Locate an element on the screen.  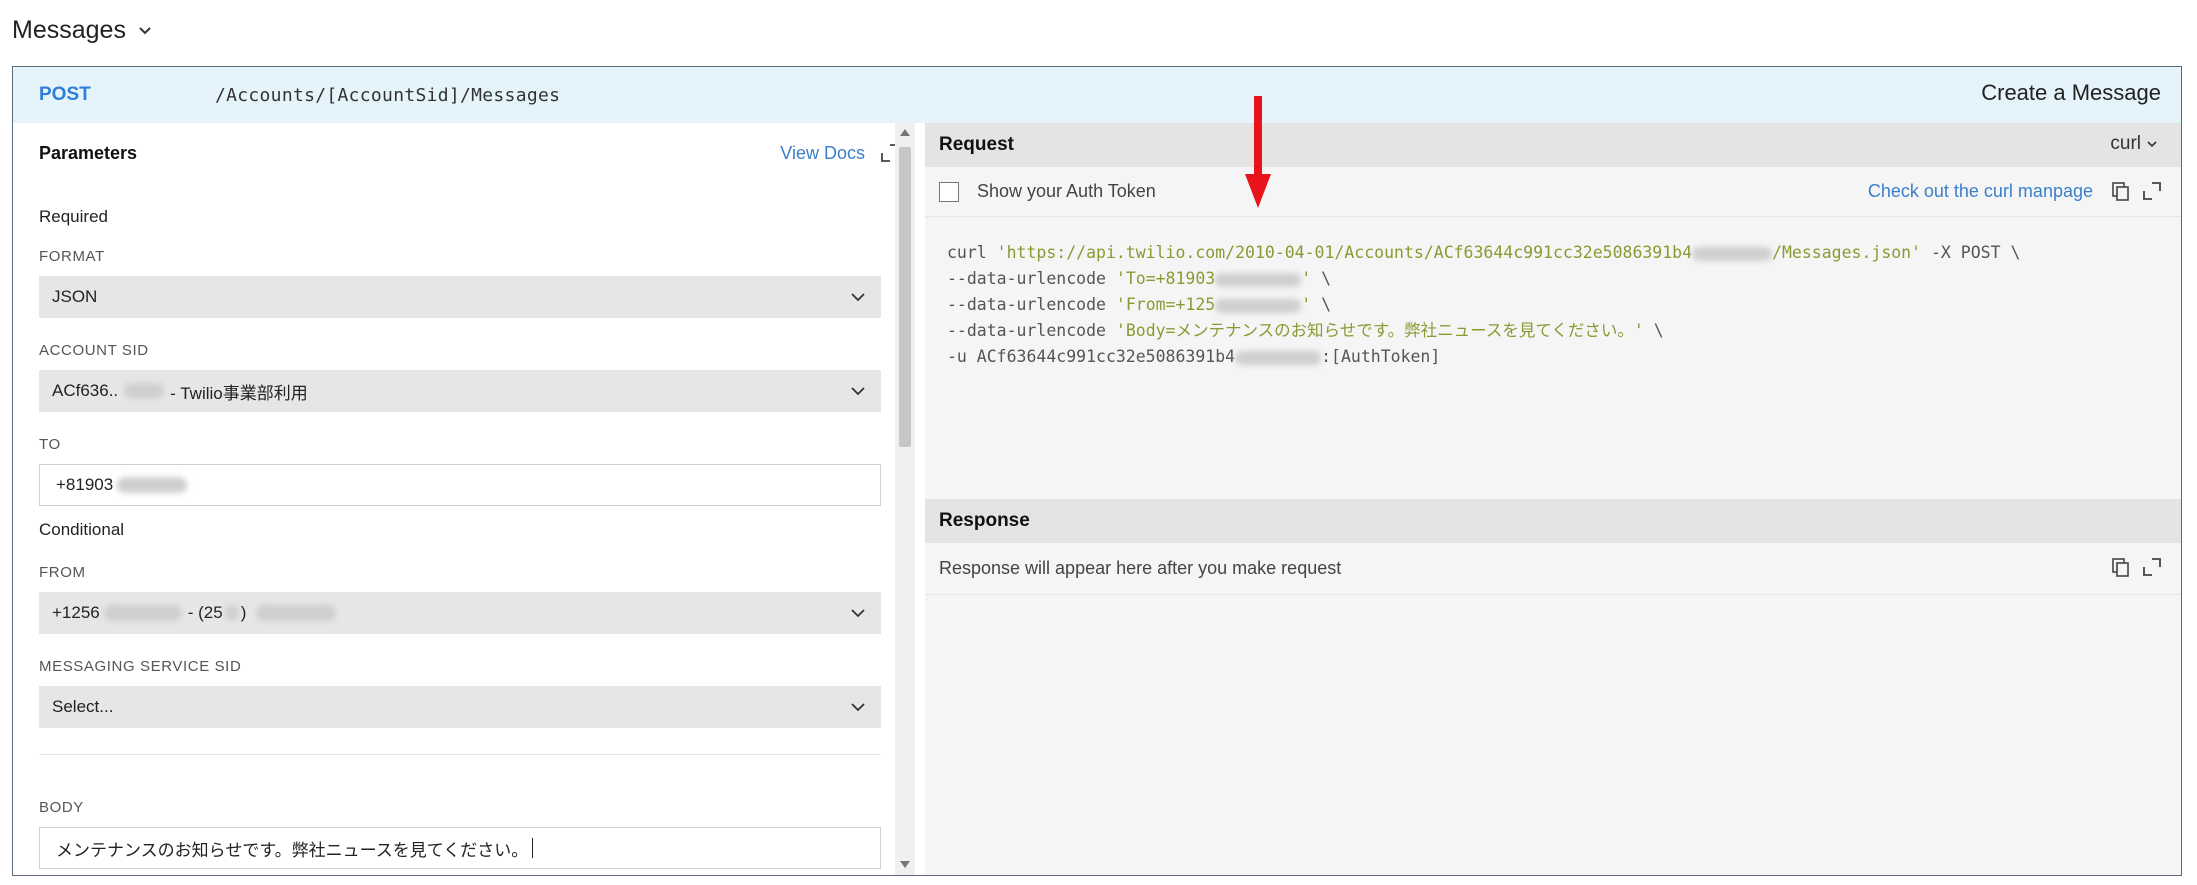
required-section-label: Required is located at coordinates (73, 216).